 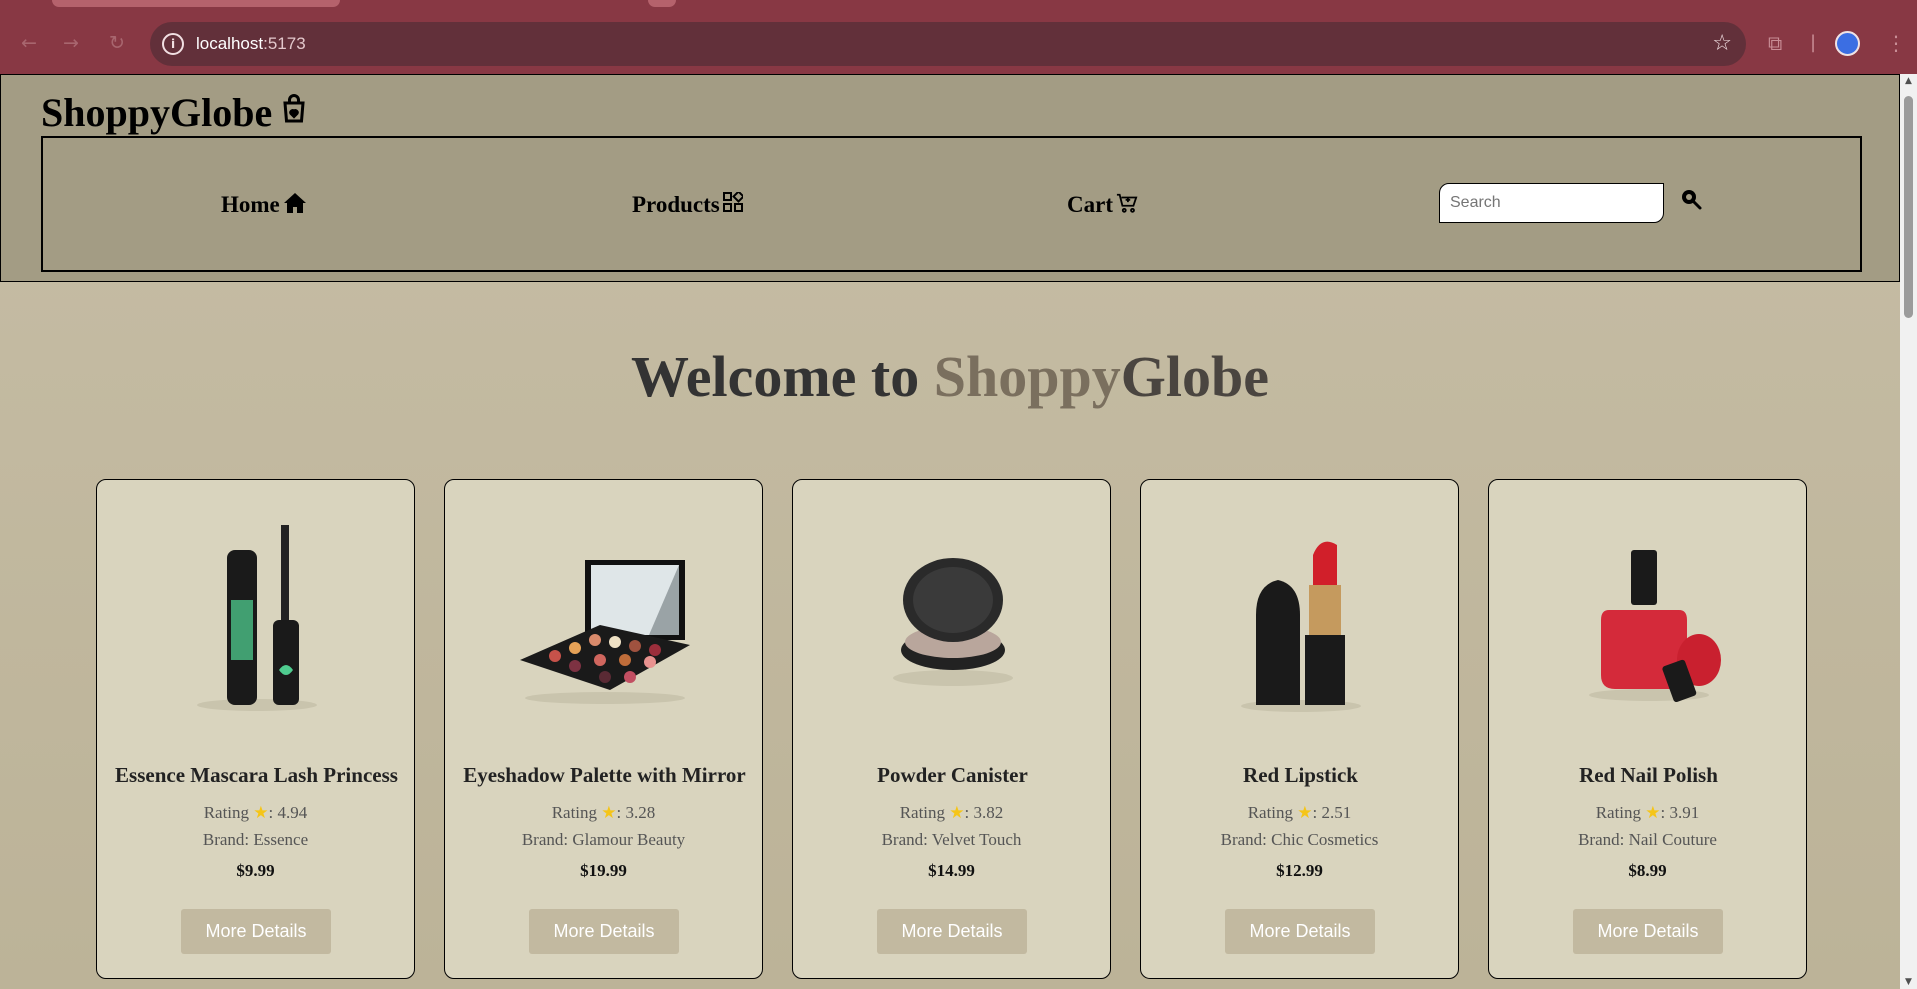 I want to click on nav-products: Products, so click(x=688, y=204).